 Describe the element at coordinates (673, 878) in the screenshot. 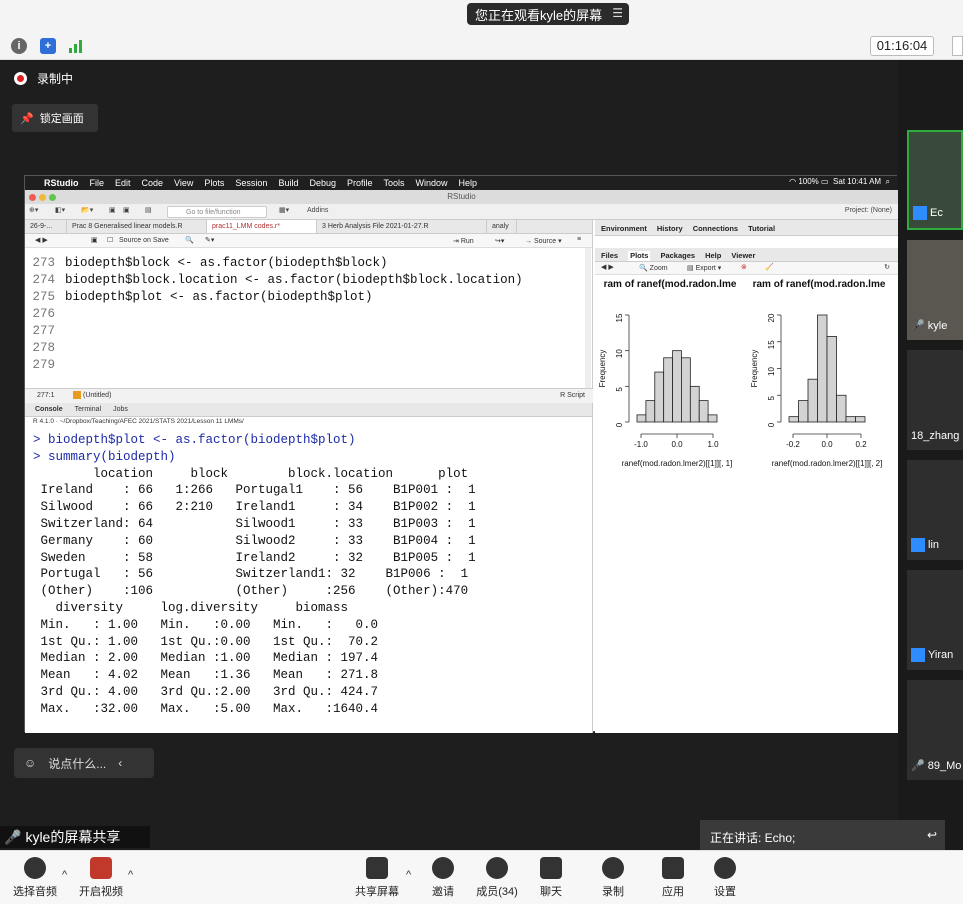

I see `apps-button: 应用` at that location.